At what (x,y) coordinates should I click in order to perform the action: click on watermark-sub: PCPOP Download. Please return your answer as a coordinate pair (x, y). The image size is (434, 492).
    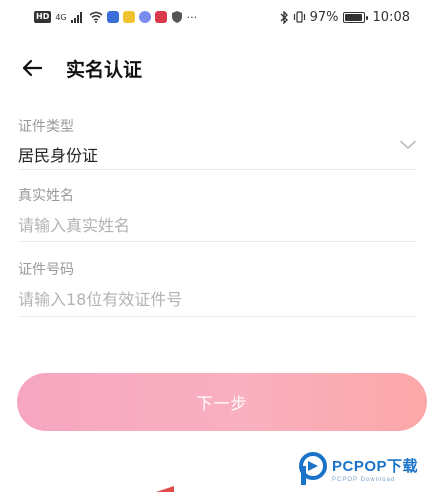
    Looking at the image, I should click on (364, 480).